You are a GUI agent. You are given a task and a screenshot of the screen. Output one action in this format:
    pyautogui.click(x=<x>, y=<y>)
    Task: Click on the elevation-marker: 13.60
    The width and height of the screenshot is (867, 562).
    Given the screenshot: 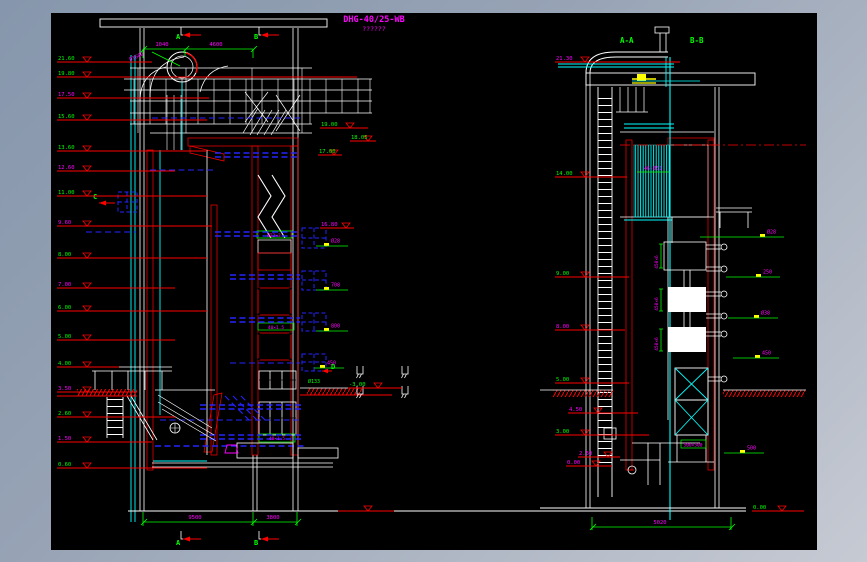 What is the action you would take?
    pyautogui.click(x=132, y=148)
    